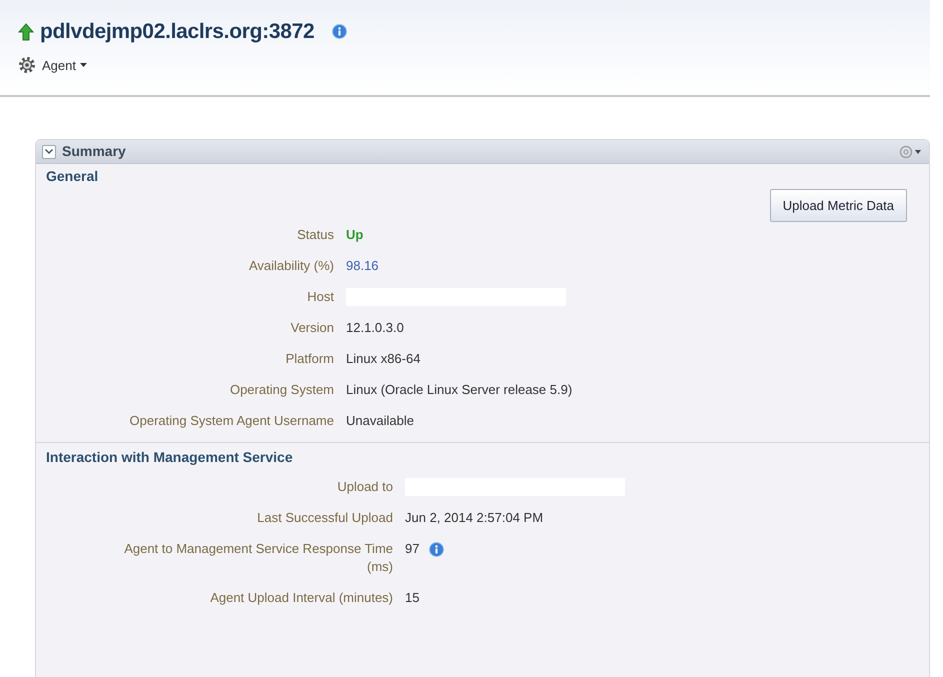  I want to click on field-label: Operating System Agent Username, so click(231, 421).